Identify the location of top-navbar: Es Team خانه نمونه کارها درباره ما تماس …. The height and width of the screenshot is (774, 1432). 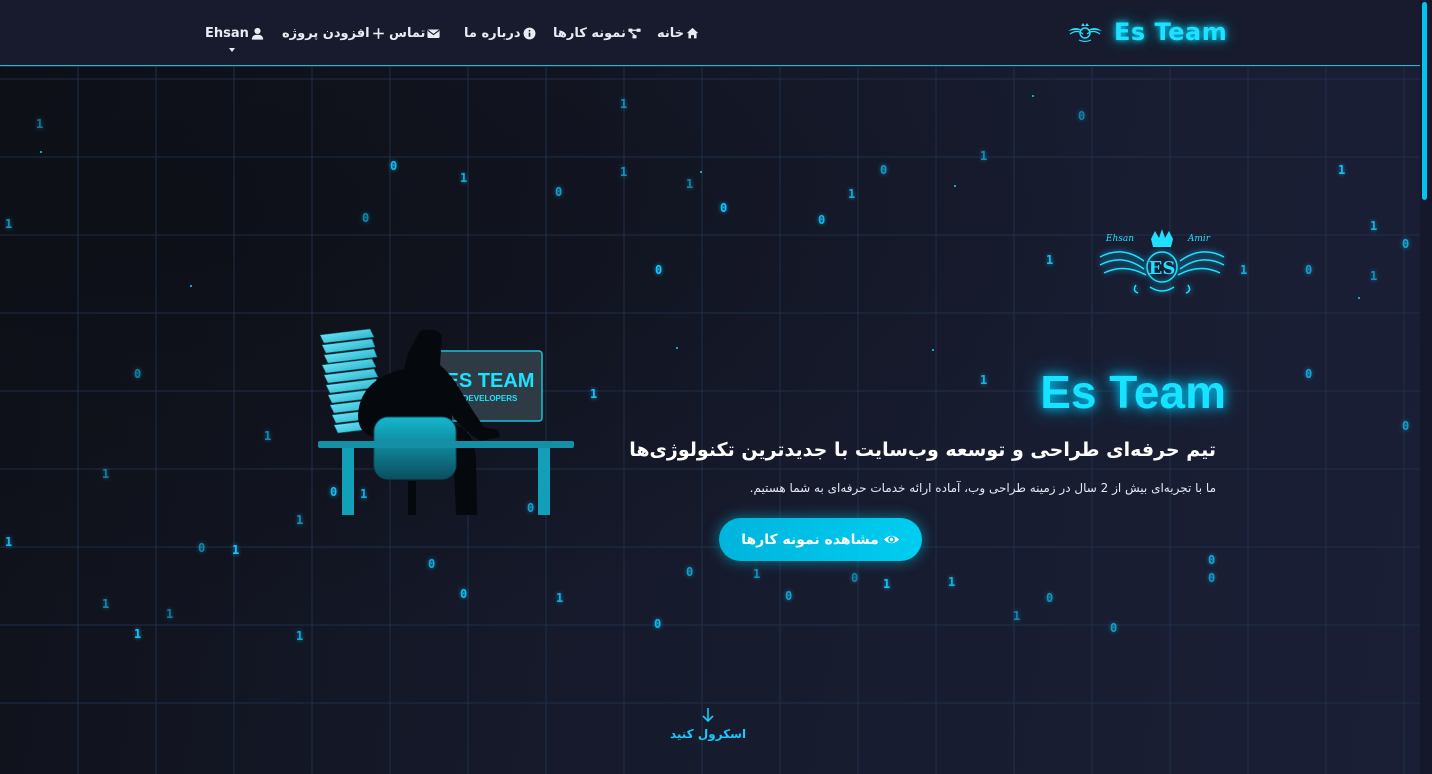
(710, 33).